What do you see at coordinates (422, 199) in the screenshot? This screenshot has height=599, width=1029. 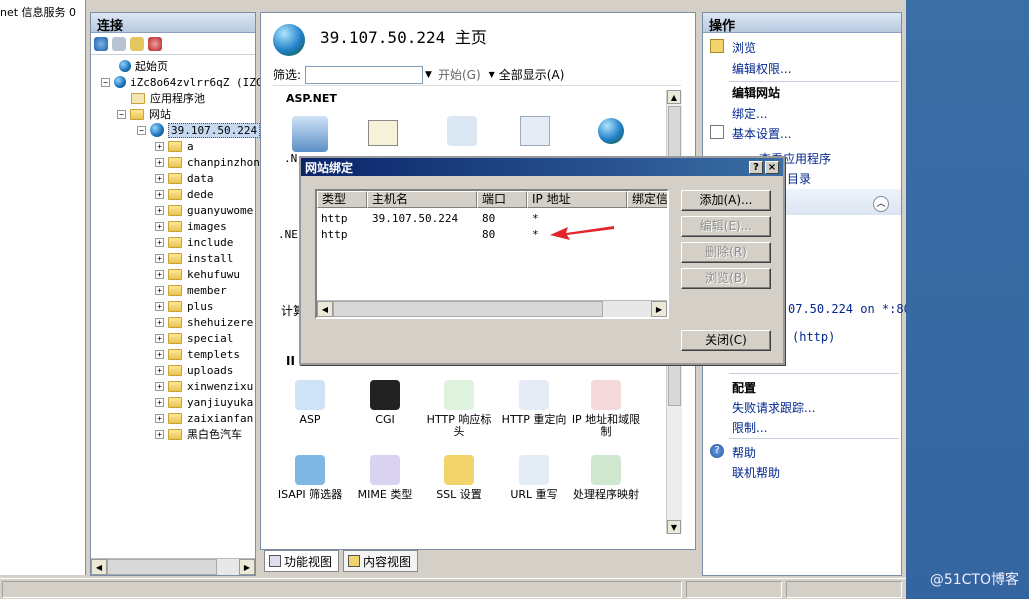 I see `column-header-host: 主机名` at bounding box center [422, 199].